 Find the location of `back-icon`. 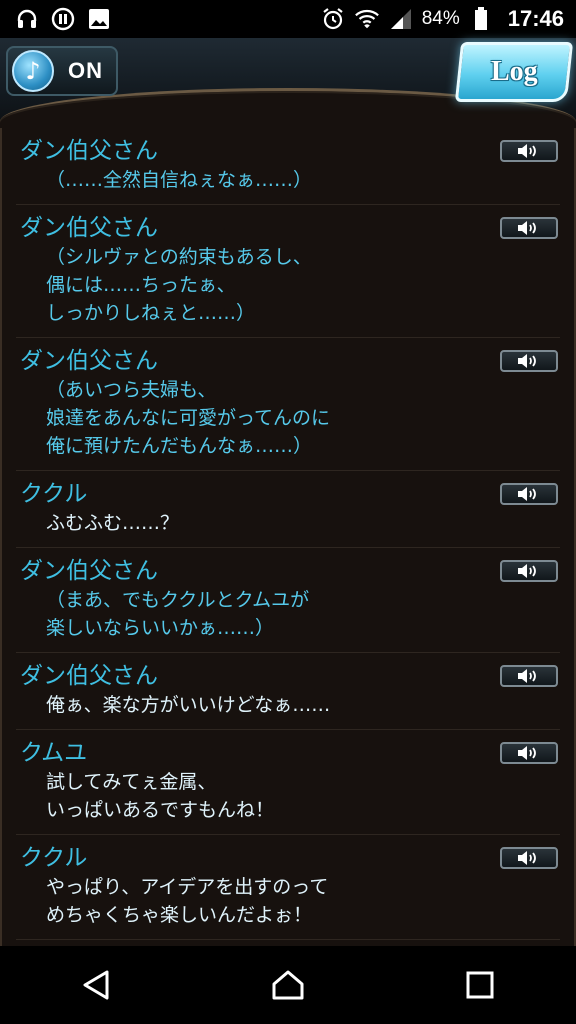

back-icon is located at coordinates (96, 985).